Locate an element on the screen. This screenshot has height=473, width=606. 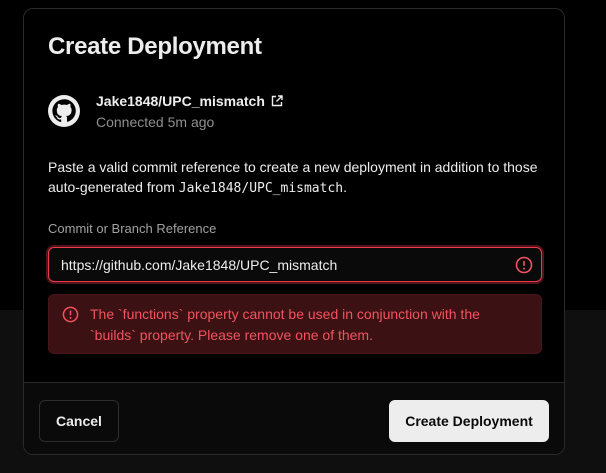
dialog-title: Create Deployment is located at coordinates (155, 46).